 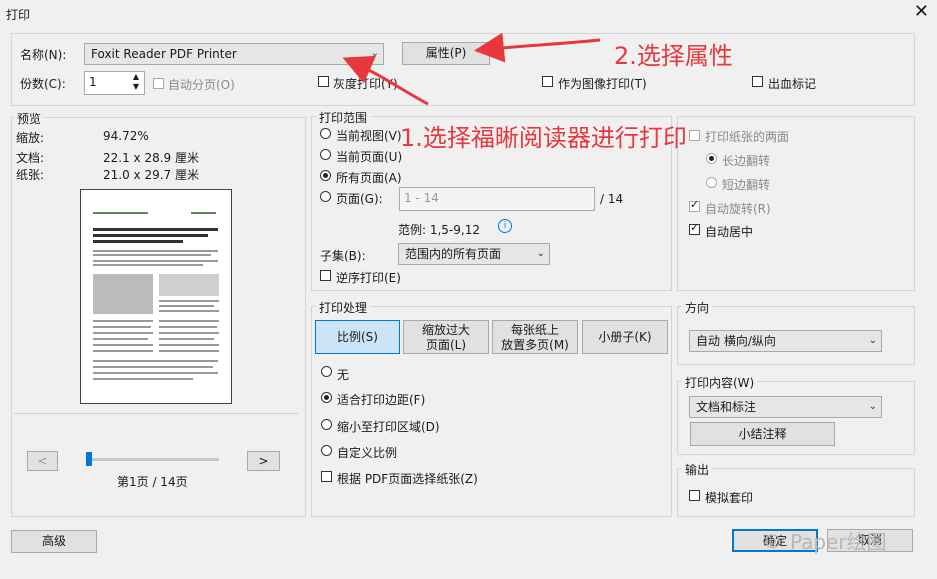 I want to click on wechat-icon: ◎, so click(x=773, y=540).